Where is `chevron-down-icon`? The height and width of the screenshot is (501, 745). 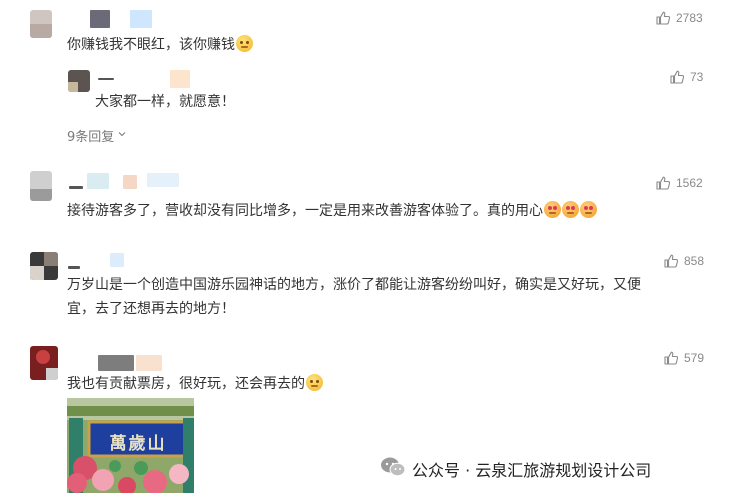 chevron-down-icon is located at coordinates (122, 135).